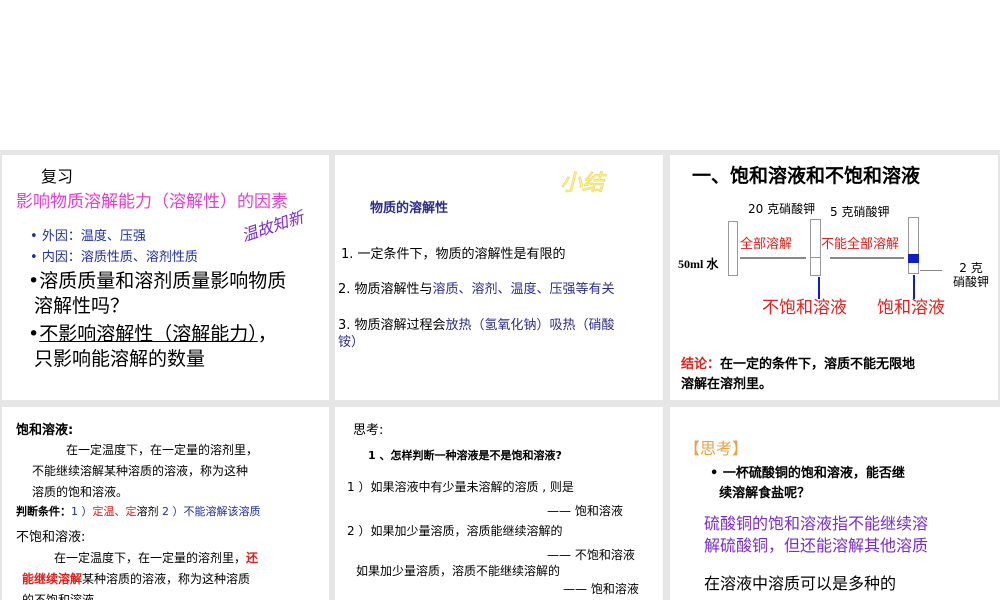  Describe the element at coordinates (911, 308) in the screenshot. I see `saturated-label: 饱和溶液` at that location.